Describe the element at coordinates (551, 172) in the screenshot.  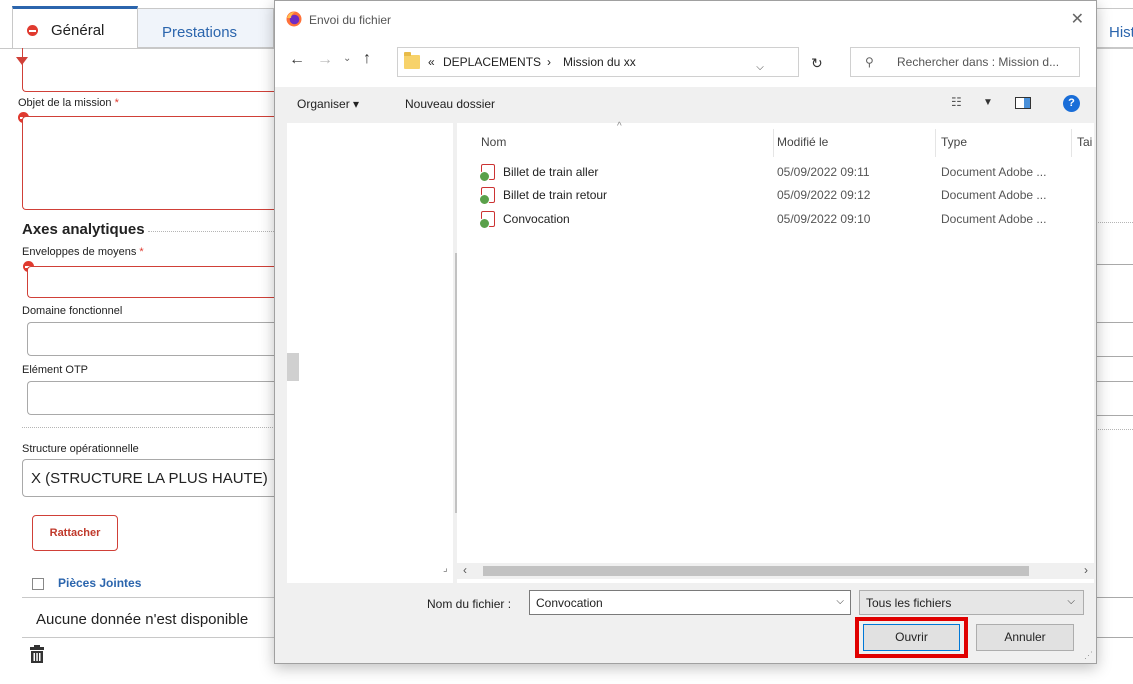
I see `file-name: Billet de train aller` at that location.